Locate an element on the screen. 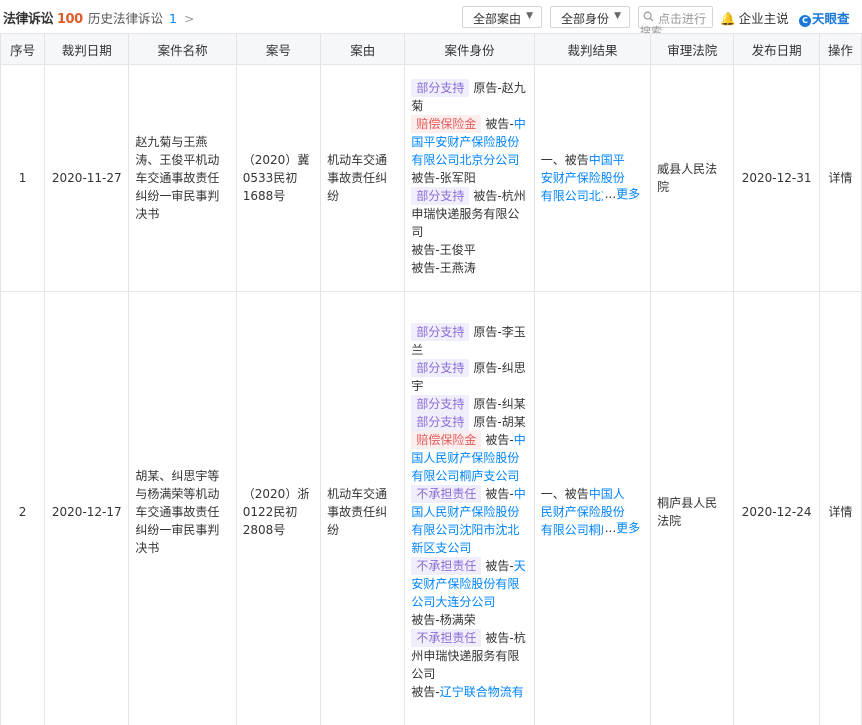 This screenshot has height=725, width=862. court-name: 威县人民法院 is located at coordinates (692, 178).